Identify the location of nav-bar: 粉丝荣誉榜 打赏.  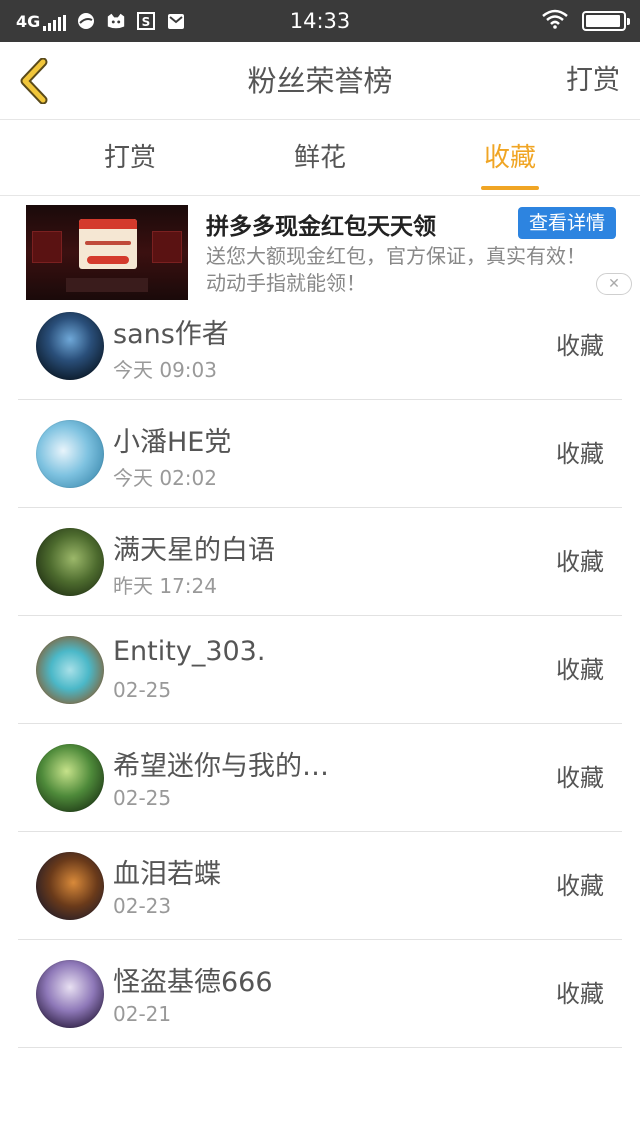
(320, 81).